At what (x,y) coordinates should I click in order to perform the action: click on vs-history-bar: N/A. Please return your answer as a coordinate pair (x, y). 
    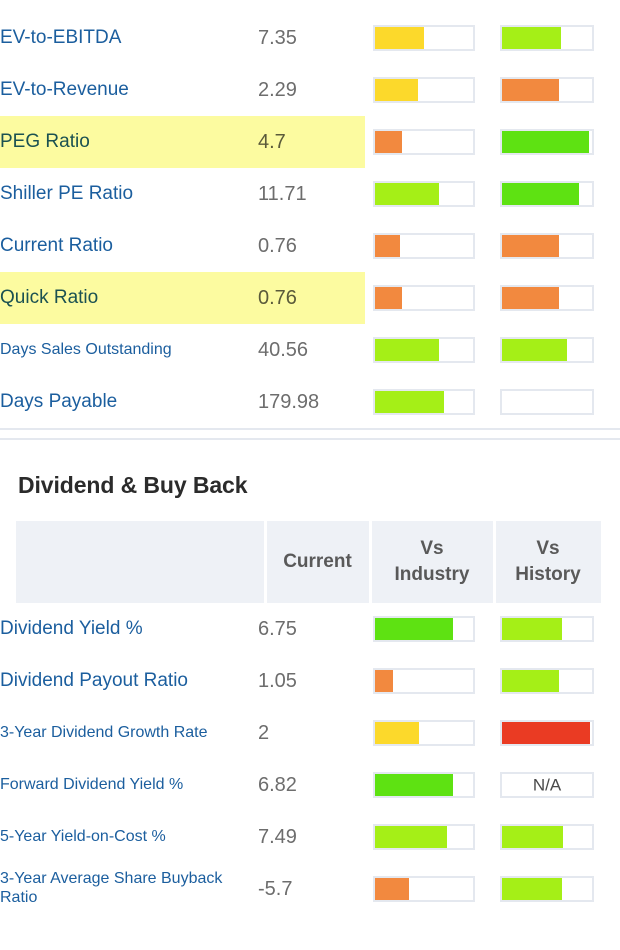
    Looking at the image, I should click on (547, 785).